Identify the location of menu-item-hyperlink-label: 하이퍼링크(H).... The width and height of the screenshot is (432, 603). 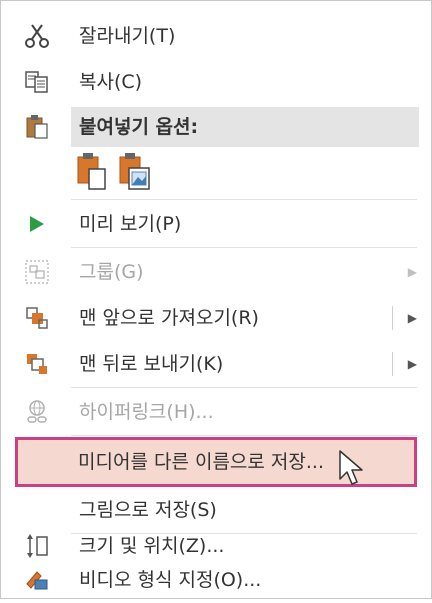
(146, 412).